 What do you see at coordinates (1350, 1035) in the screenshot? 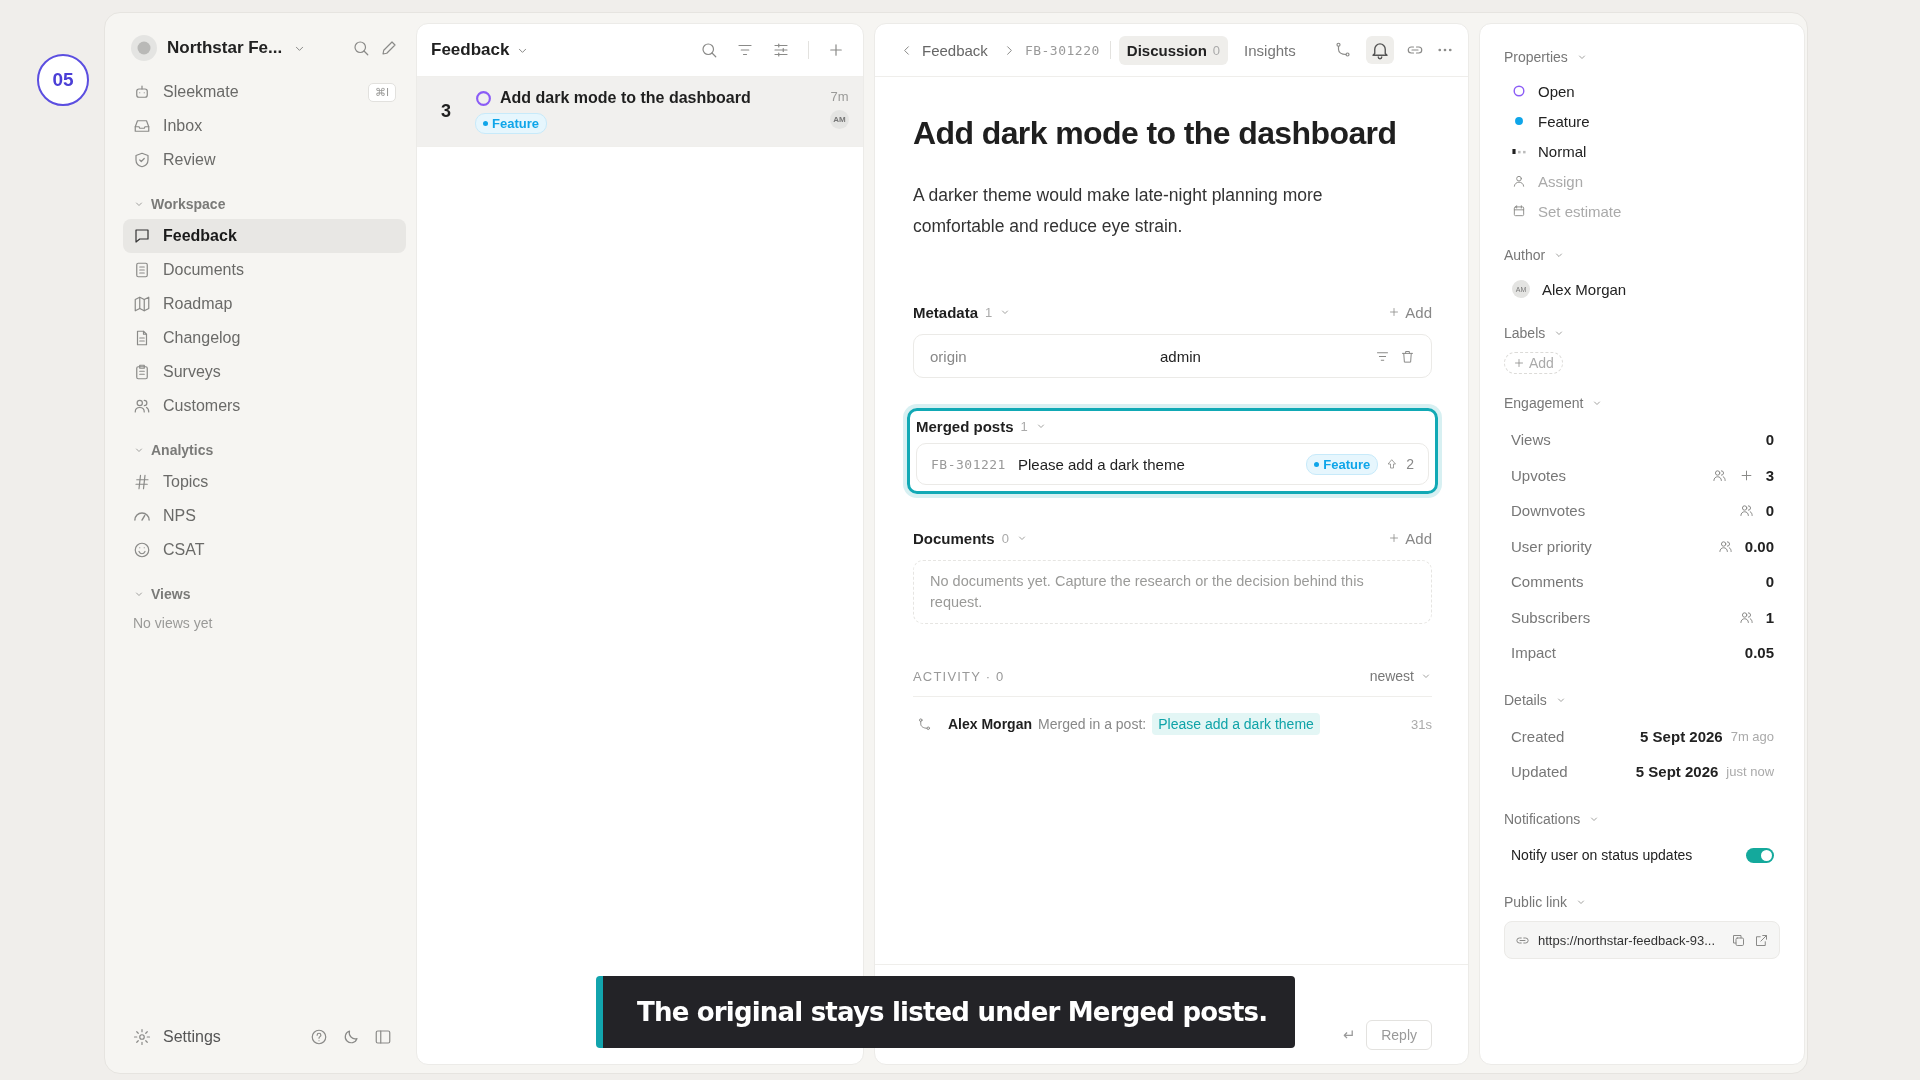
I see `enter-key-hint: ↵` at bounding box center [1350, 1035].